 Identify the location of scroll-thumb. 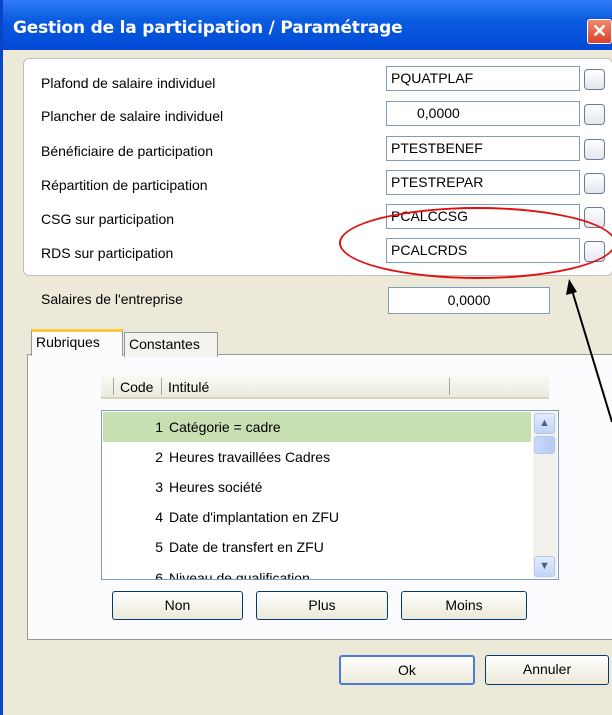
(544, 445).